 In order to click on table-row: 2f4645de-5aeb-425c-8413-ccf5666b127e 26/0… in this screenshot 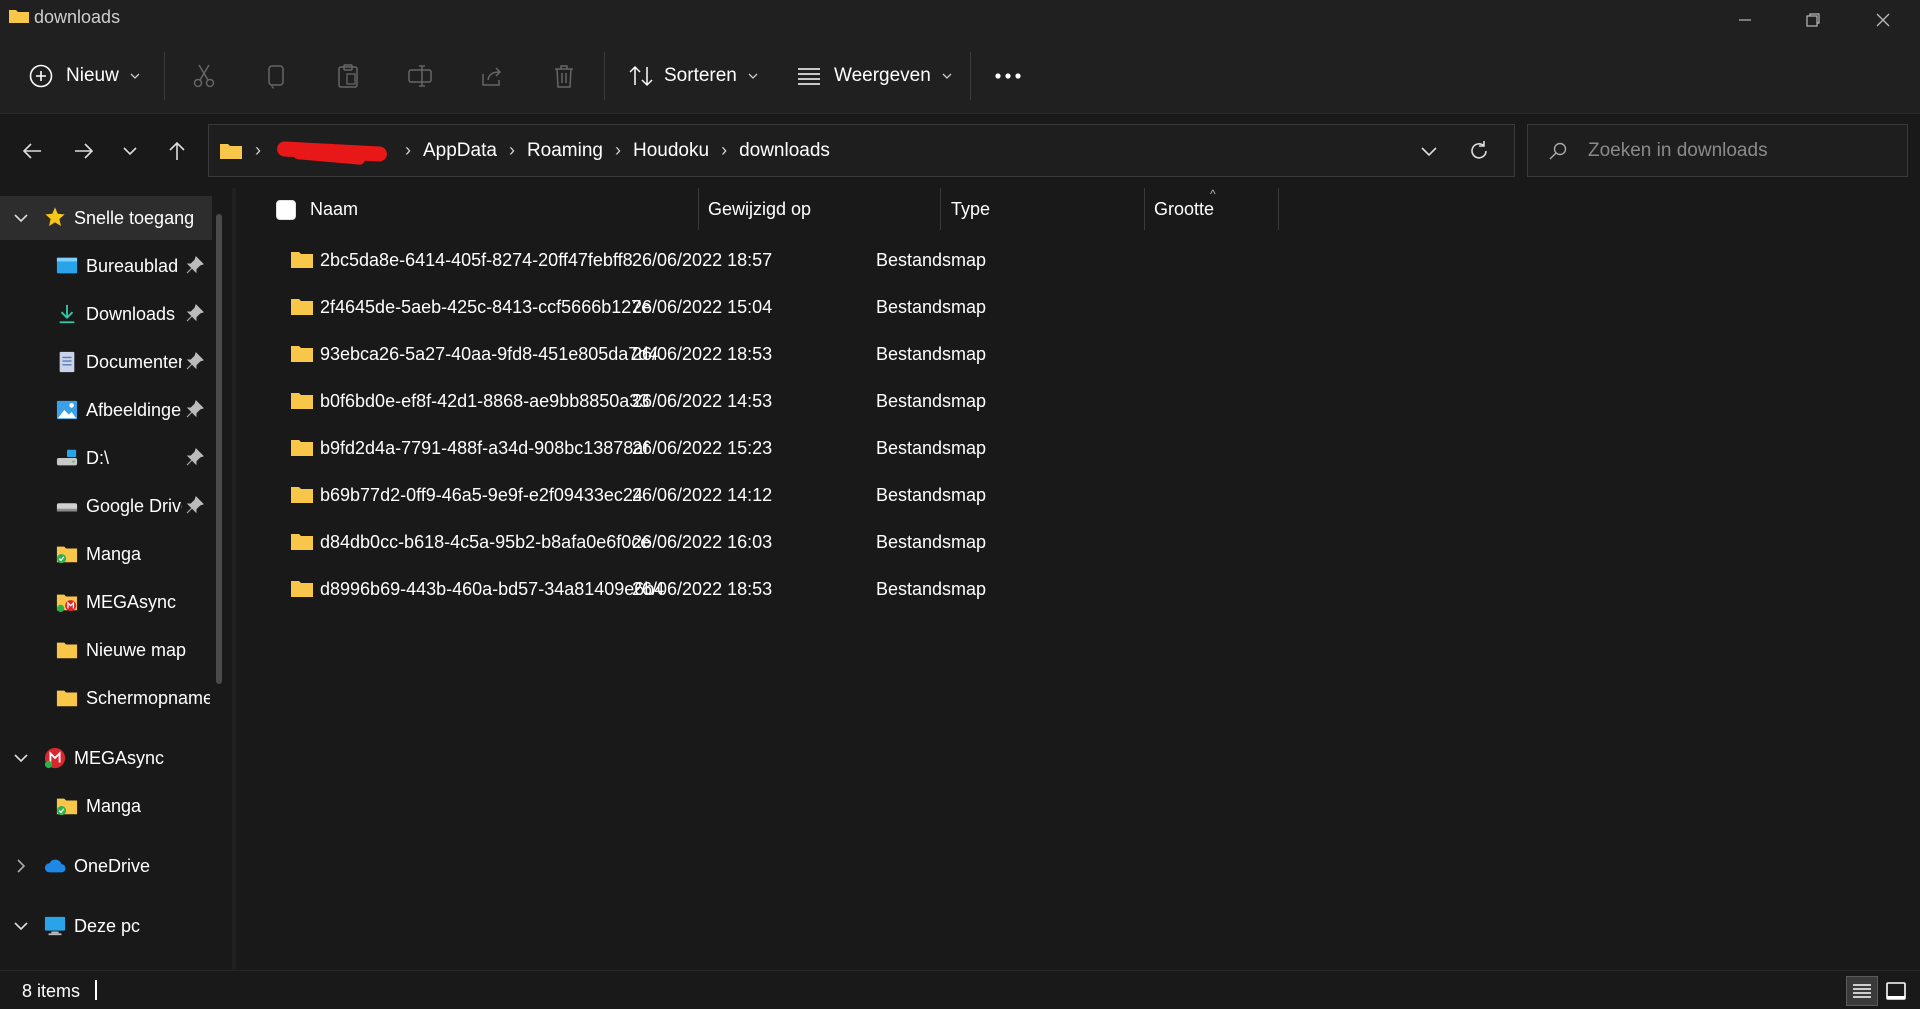, I will do `click(796, 307)`.